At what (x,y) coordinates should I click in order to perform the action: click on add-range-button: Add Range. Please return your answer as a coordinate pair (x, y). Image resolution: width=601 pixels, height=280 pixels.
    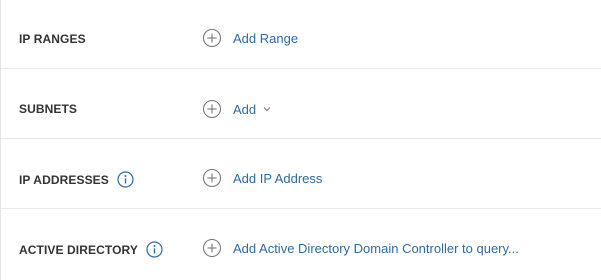
    Looking at the image, I should click on (250, 38).